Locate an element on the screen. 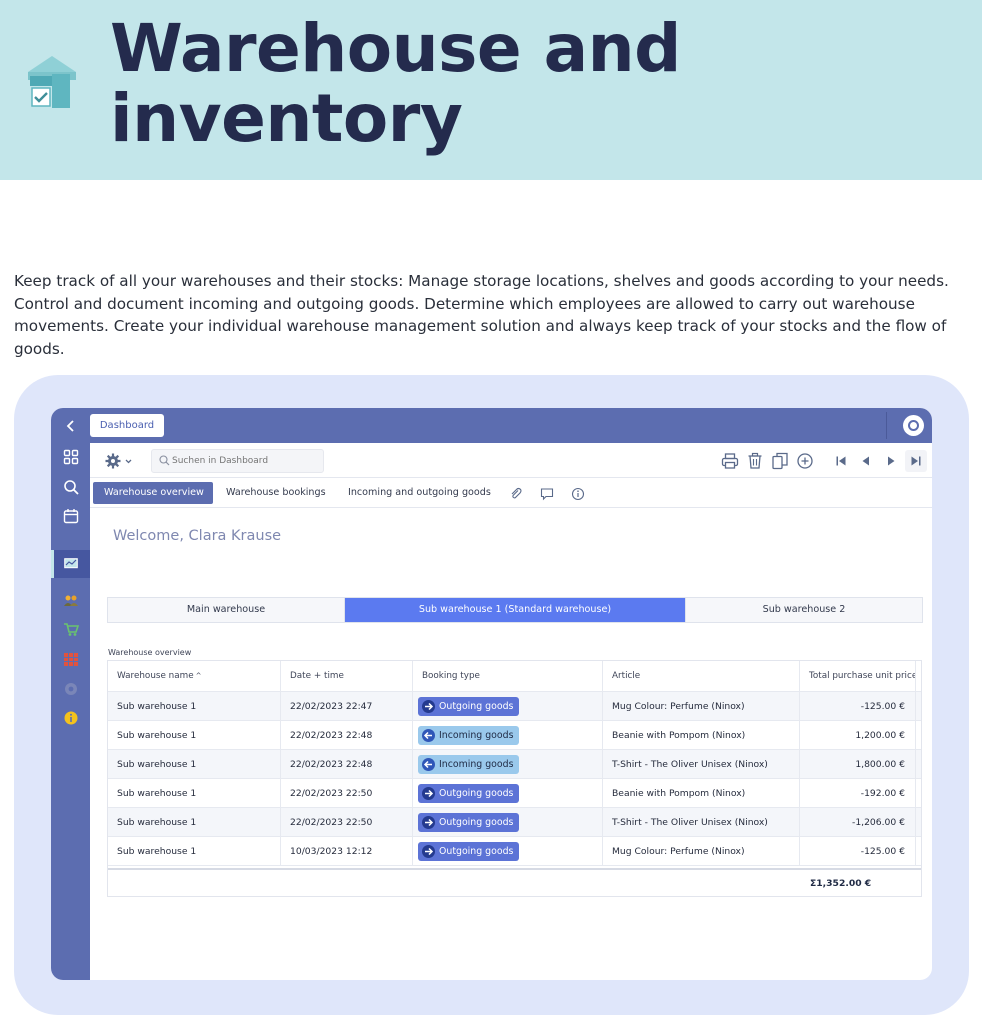  segment-main-warehouse: Main warehouse is located at coordinates (226, 610).